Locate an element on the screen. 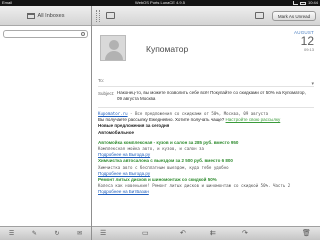  mark-unread-button: Mark As Unread is located at coordinates (294, 16).